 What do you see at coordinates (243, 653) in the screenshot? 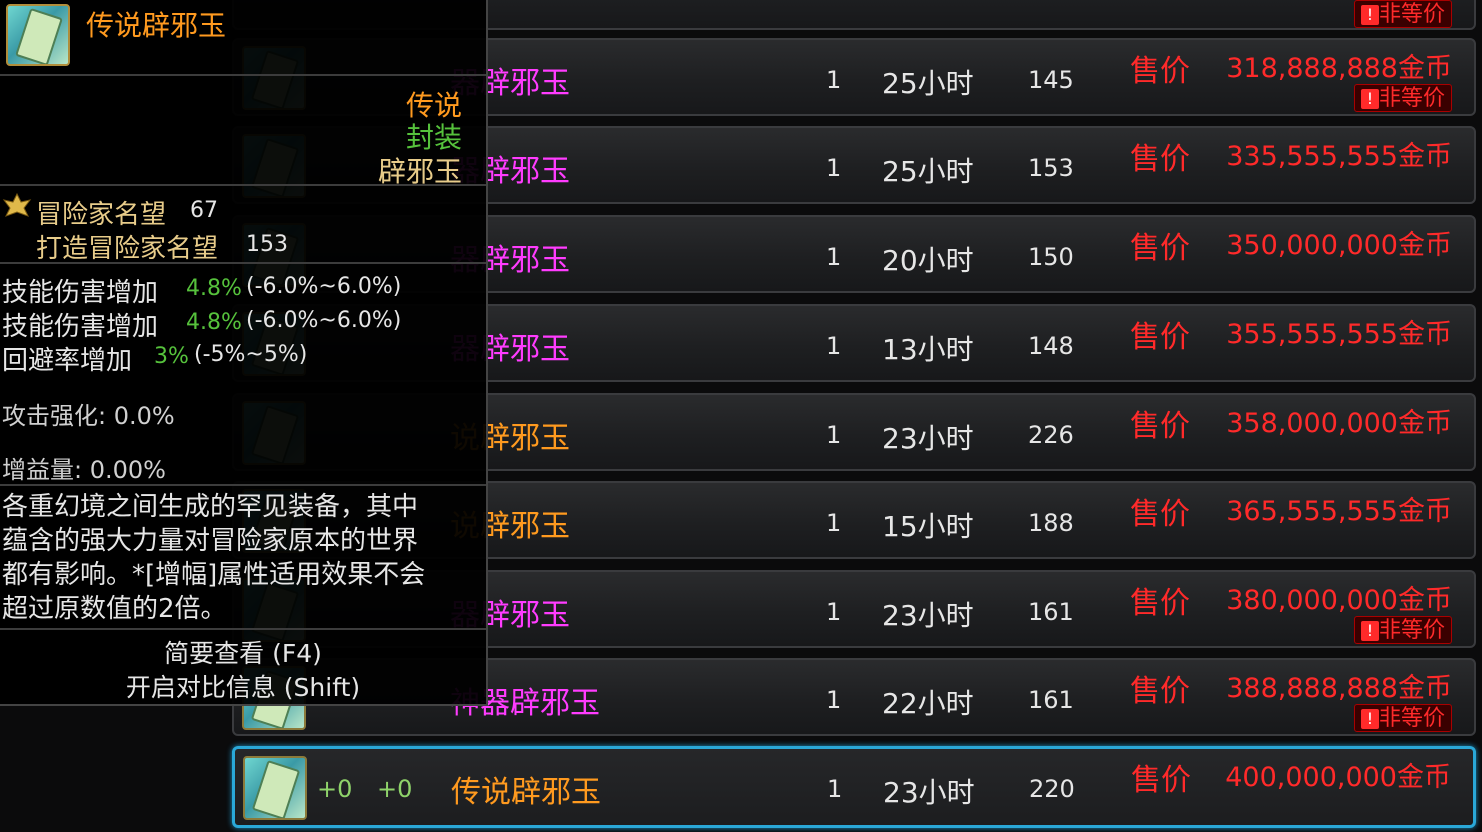
I see `brief-view-hint: 简要查看 (F4)` at bounding box center [243, 653].